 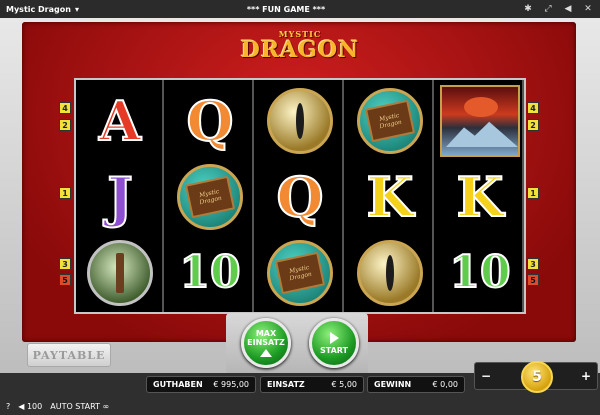 I want to click on einsatz-value: € 5,00, so click(x=344, y=384).